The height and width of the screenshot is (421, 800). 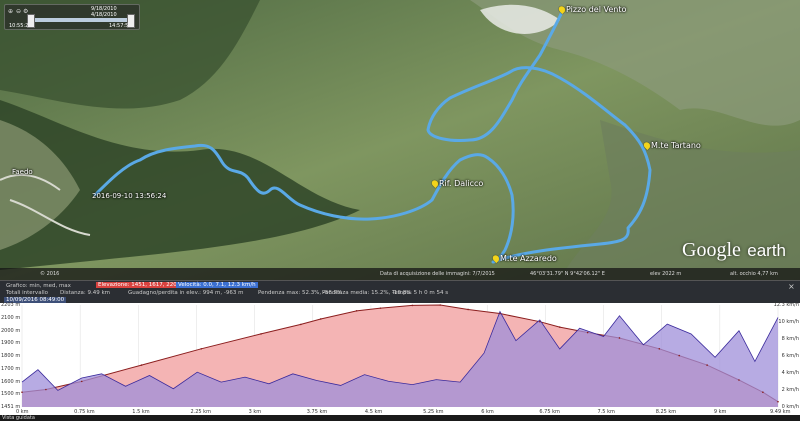 What do you see at coordinates (10, 11) in the screenshot?
I see `zoom-in-icon: ⊕` at bounding box center [10, 11].